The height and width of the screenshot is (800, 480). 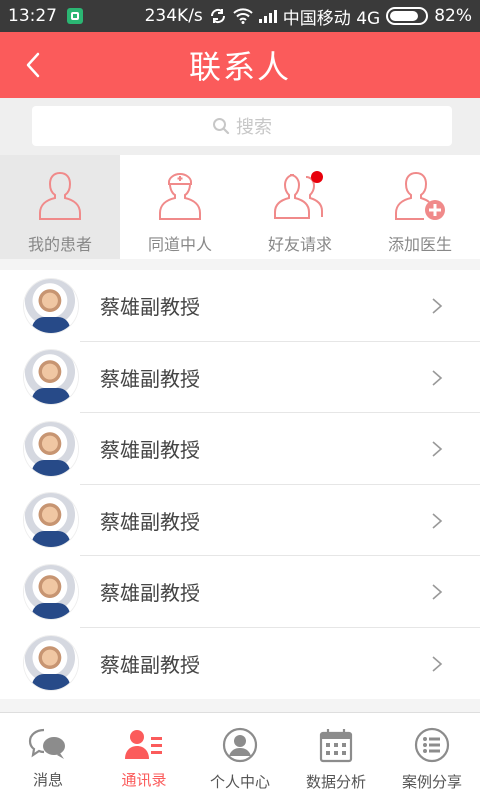 What do you see at coordinates (298, 195) in the screenshot?
I see `friends-request-icon` at bounding box center [298, 195].